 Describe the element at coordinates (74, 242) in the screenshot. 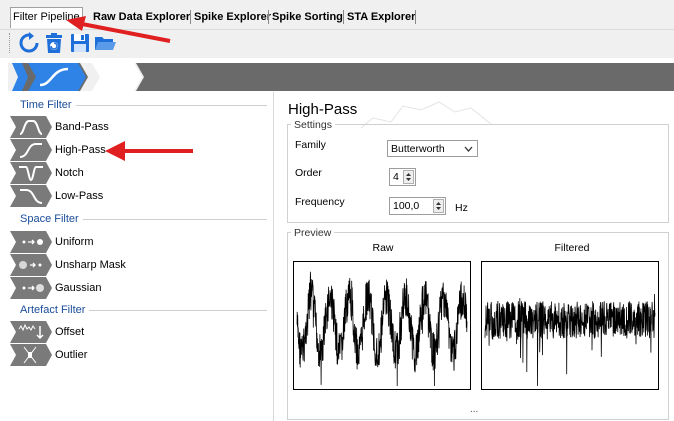

I see `filter-item-label: Uniform` at that location.